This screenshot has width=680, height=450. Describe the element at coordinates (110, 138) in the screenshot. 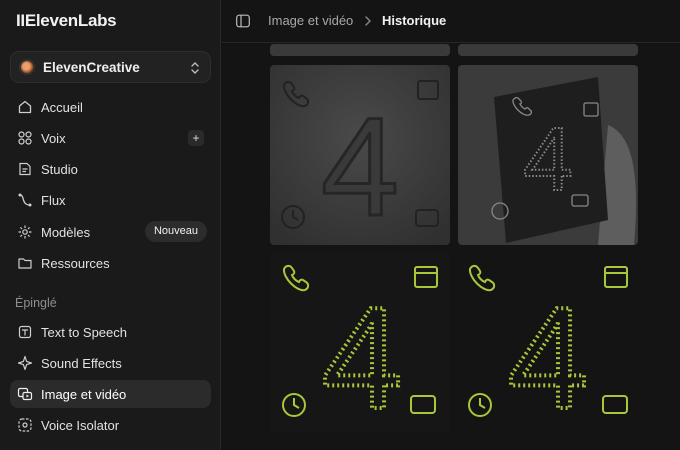

I see `nav-item-voix: Voix +` at that location.